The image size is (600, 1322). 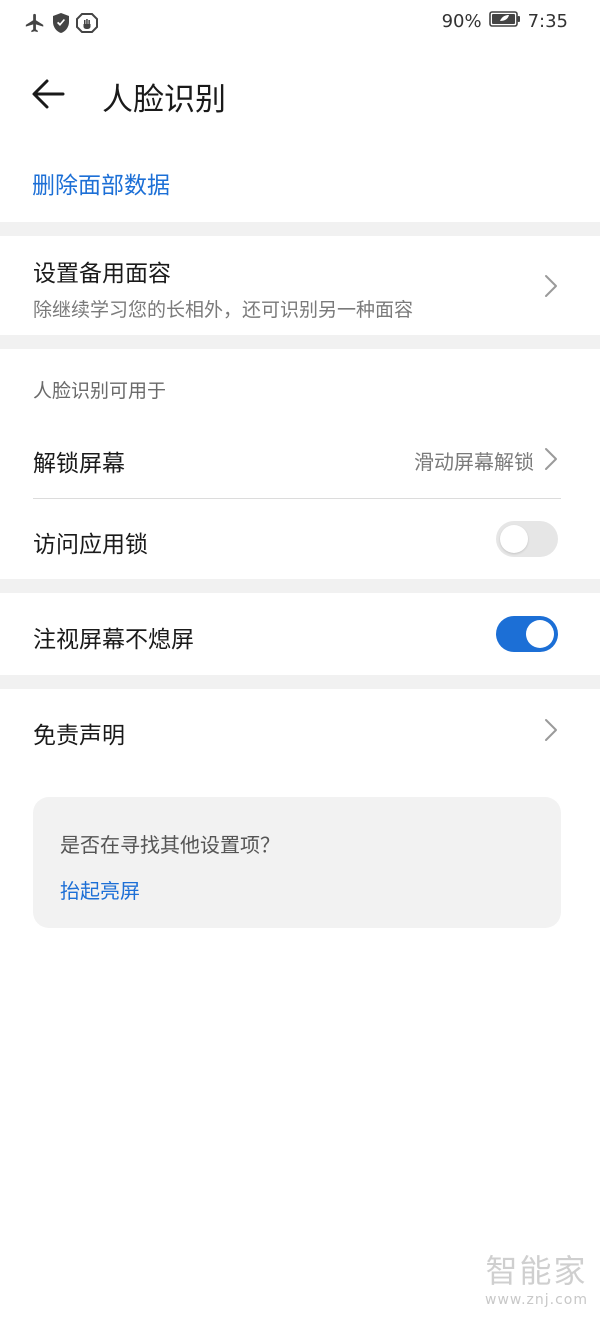 What do you see at coordinates (35, 25) in the screenshot?
I see `airplane-icon` at bounding box center [35, 25].